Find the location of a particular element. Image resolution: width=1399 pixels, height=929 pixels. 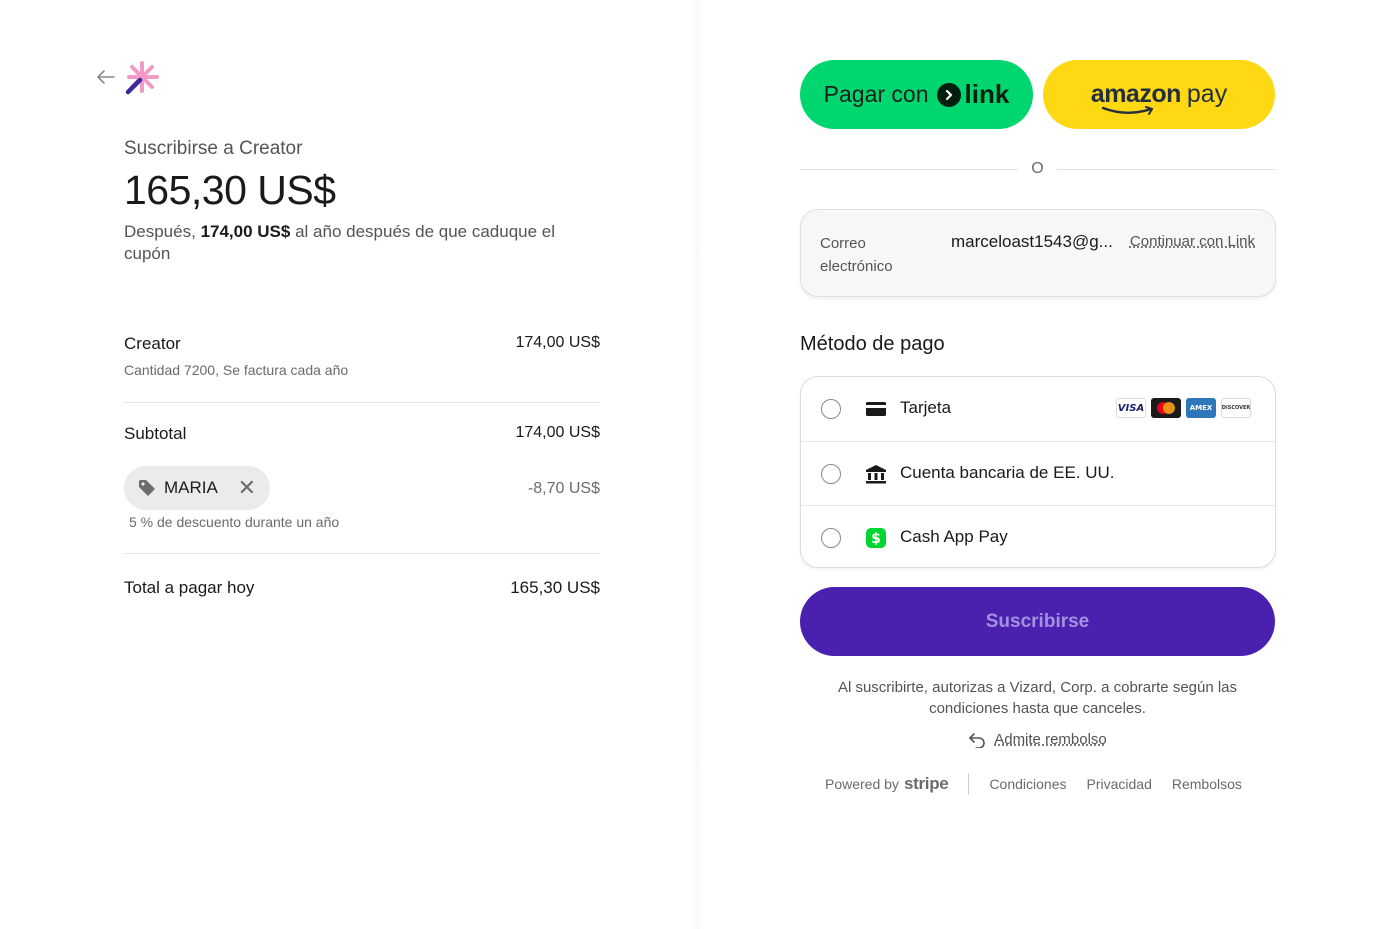

refund-row: Admite rembolso is located at coordinates (1037, 739).